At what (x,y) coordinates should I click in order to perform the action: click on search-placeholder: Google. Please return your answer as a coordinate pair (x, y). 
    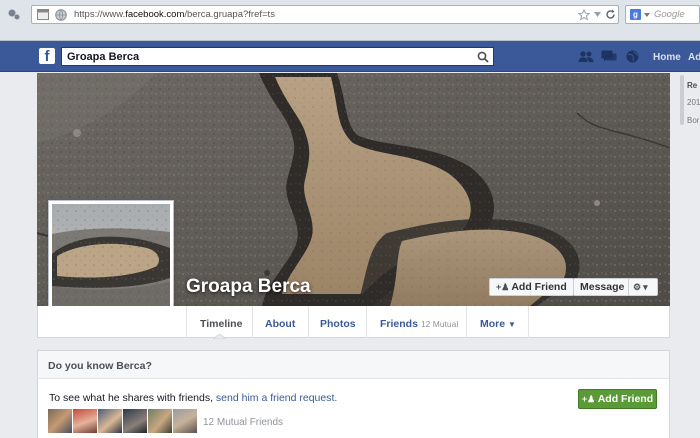
    Looking at the image, I should click on (669, 14).